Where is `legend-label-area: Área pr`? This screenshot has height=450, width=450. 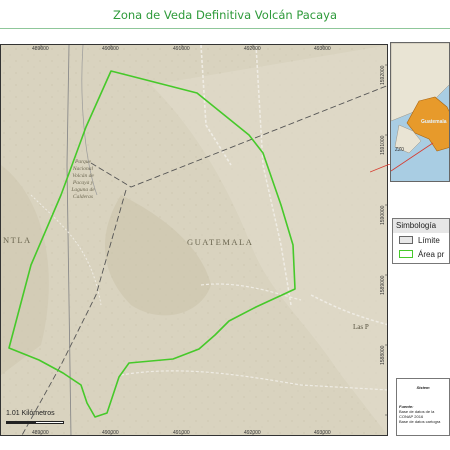
legend-label-area: Área pr is located at coordinates (431, 254).